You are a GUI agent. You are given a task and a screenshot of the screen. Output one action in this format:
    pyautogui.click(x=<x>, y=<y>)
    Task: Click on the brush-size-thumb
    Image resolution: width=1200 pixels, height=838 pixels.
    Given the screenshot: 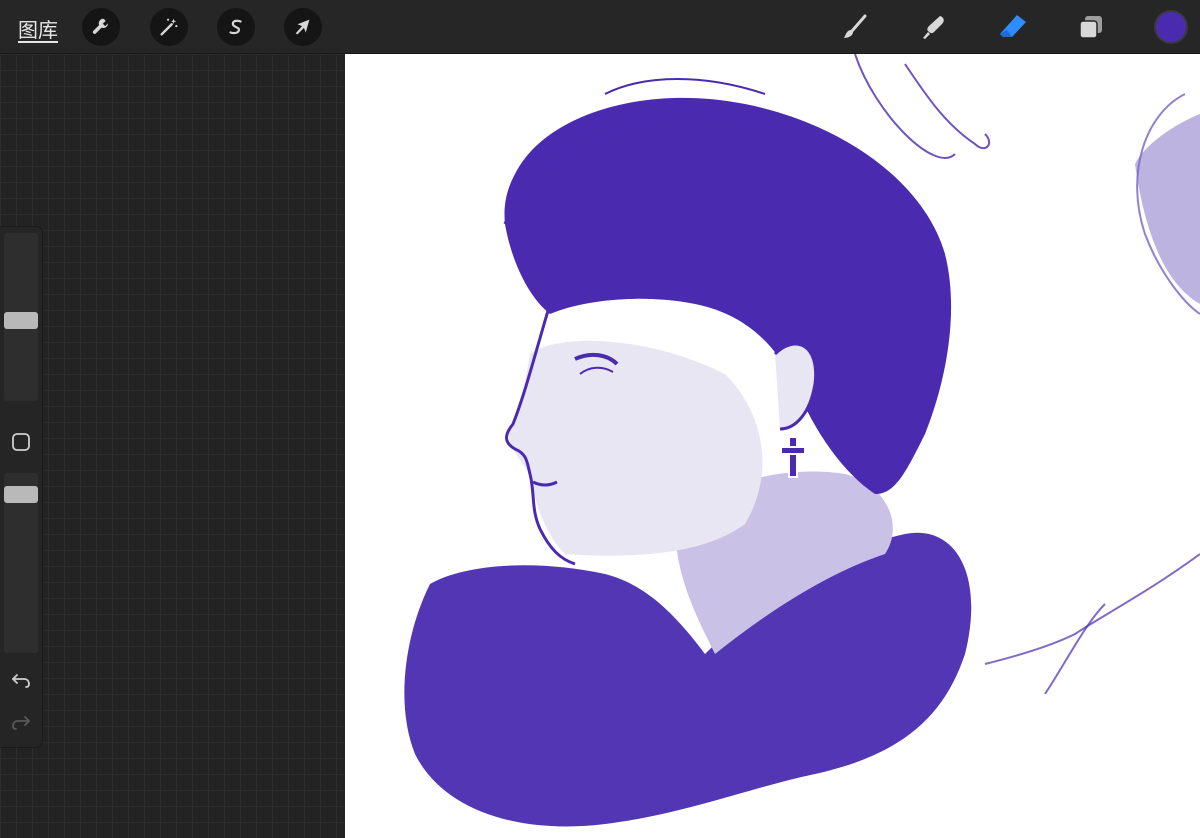 What is the action you would take?
    pyautogui.click(x=21, y=320)
    